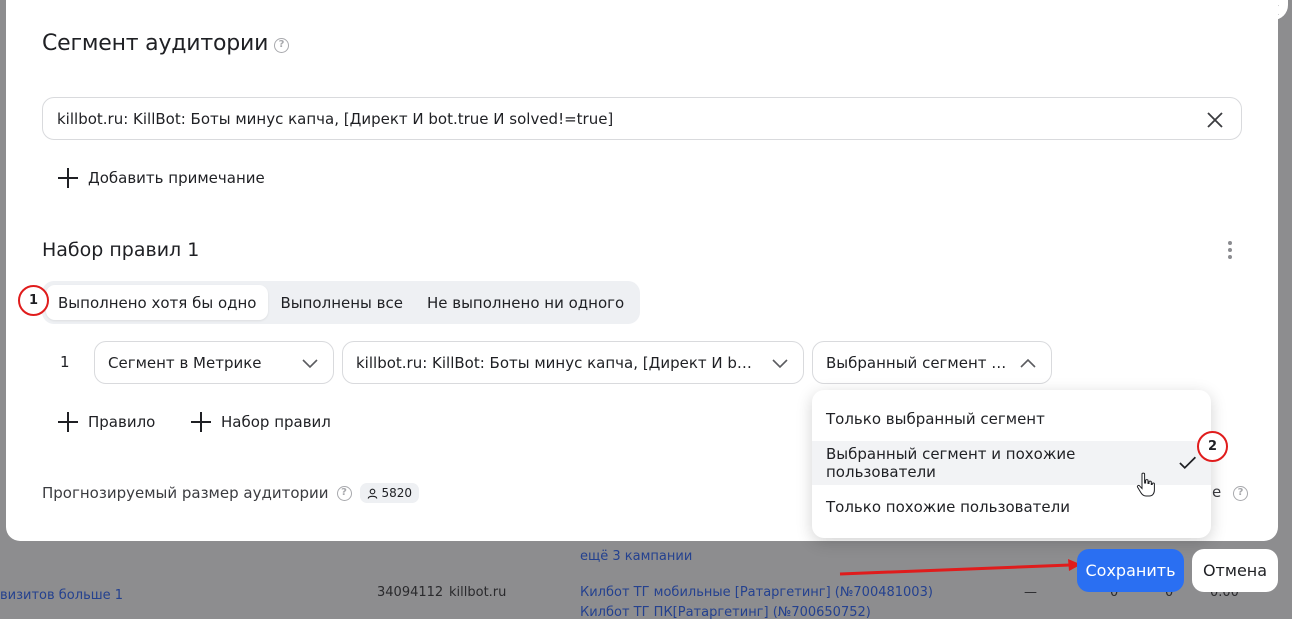 The height and width of the screenshot is (619, 1292). What do you see at coordinates (1217, 492) in the screenshot?
I see `partially-hidden-text: е` at bounding box center [1217, 492].